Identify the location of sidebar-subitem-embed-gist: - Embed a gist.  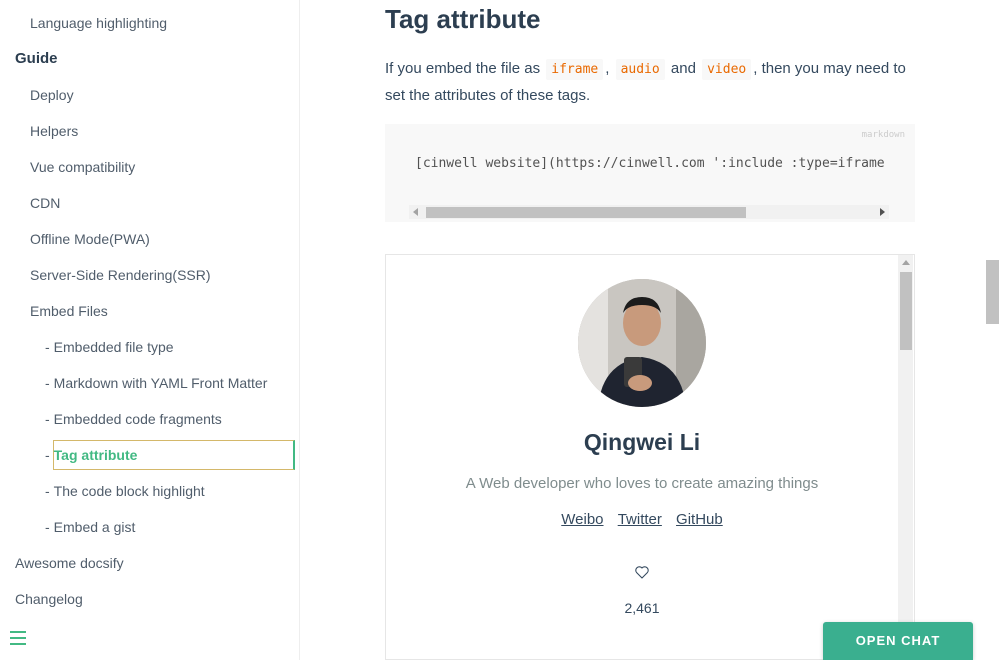
(90, 527).